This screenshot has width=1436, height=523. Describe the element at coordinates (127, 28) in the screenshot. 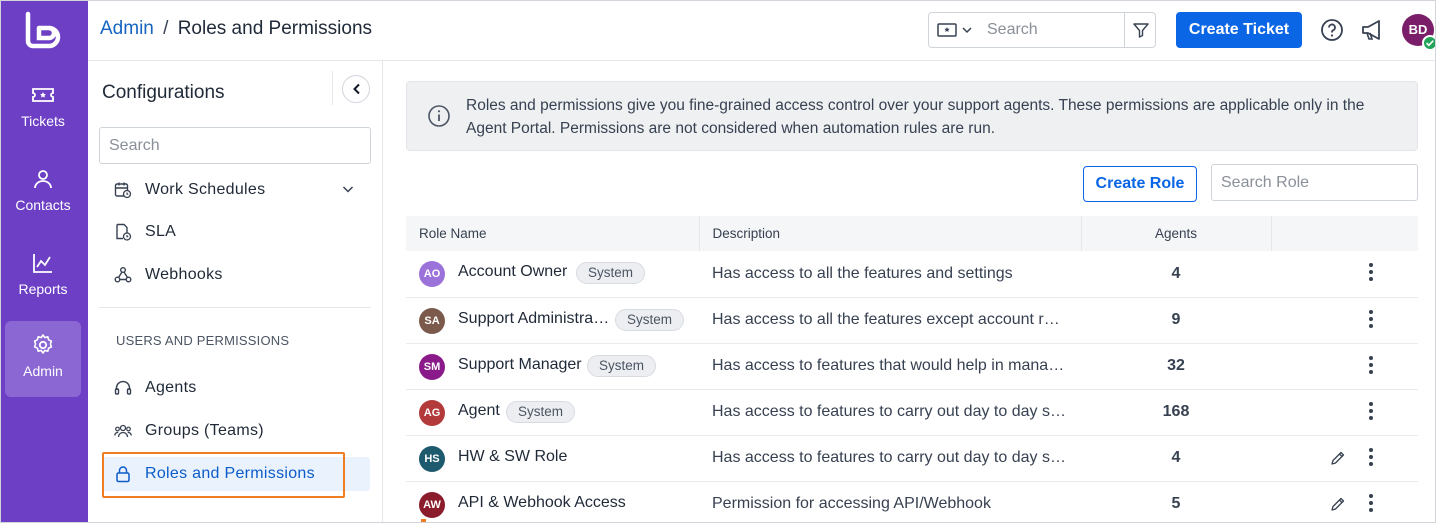

I see `breadcrumb-admin-link: Admin` at that location.